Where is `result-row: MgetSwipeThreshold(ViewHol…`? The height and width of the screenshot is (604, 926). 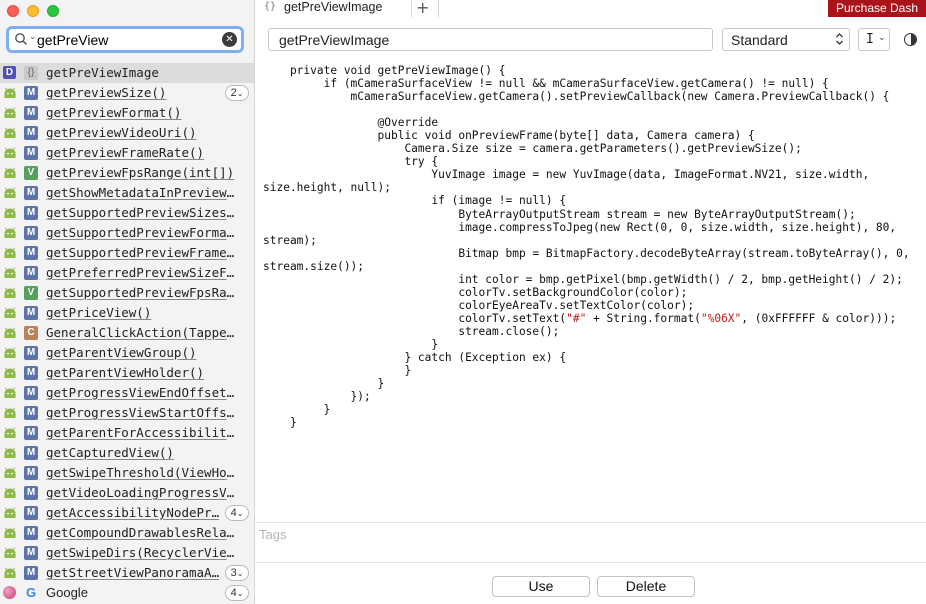 result-row: MgetSwipeThreshold(ViewHol… is located at coordinates (127, 473).